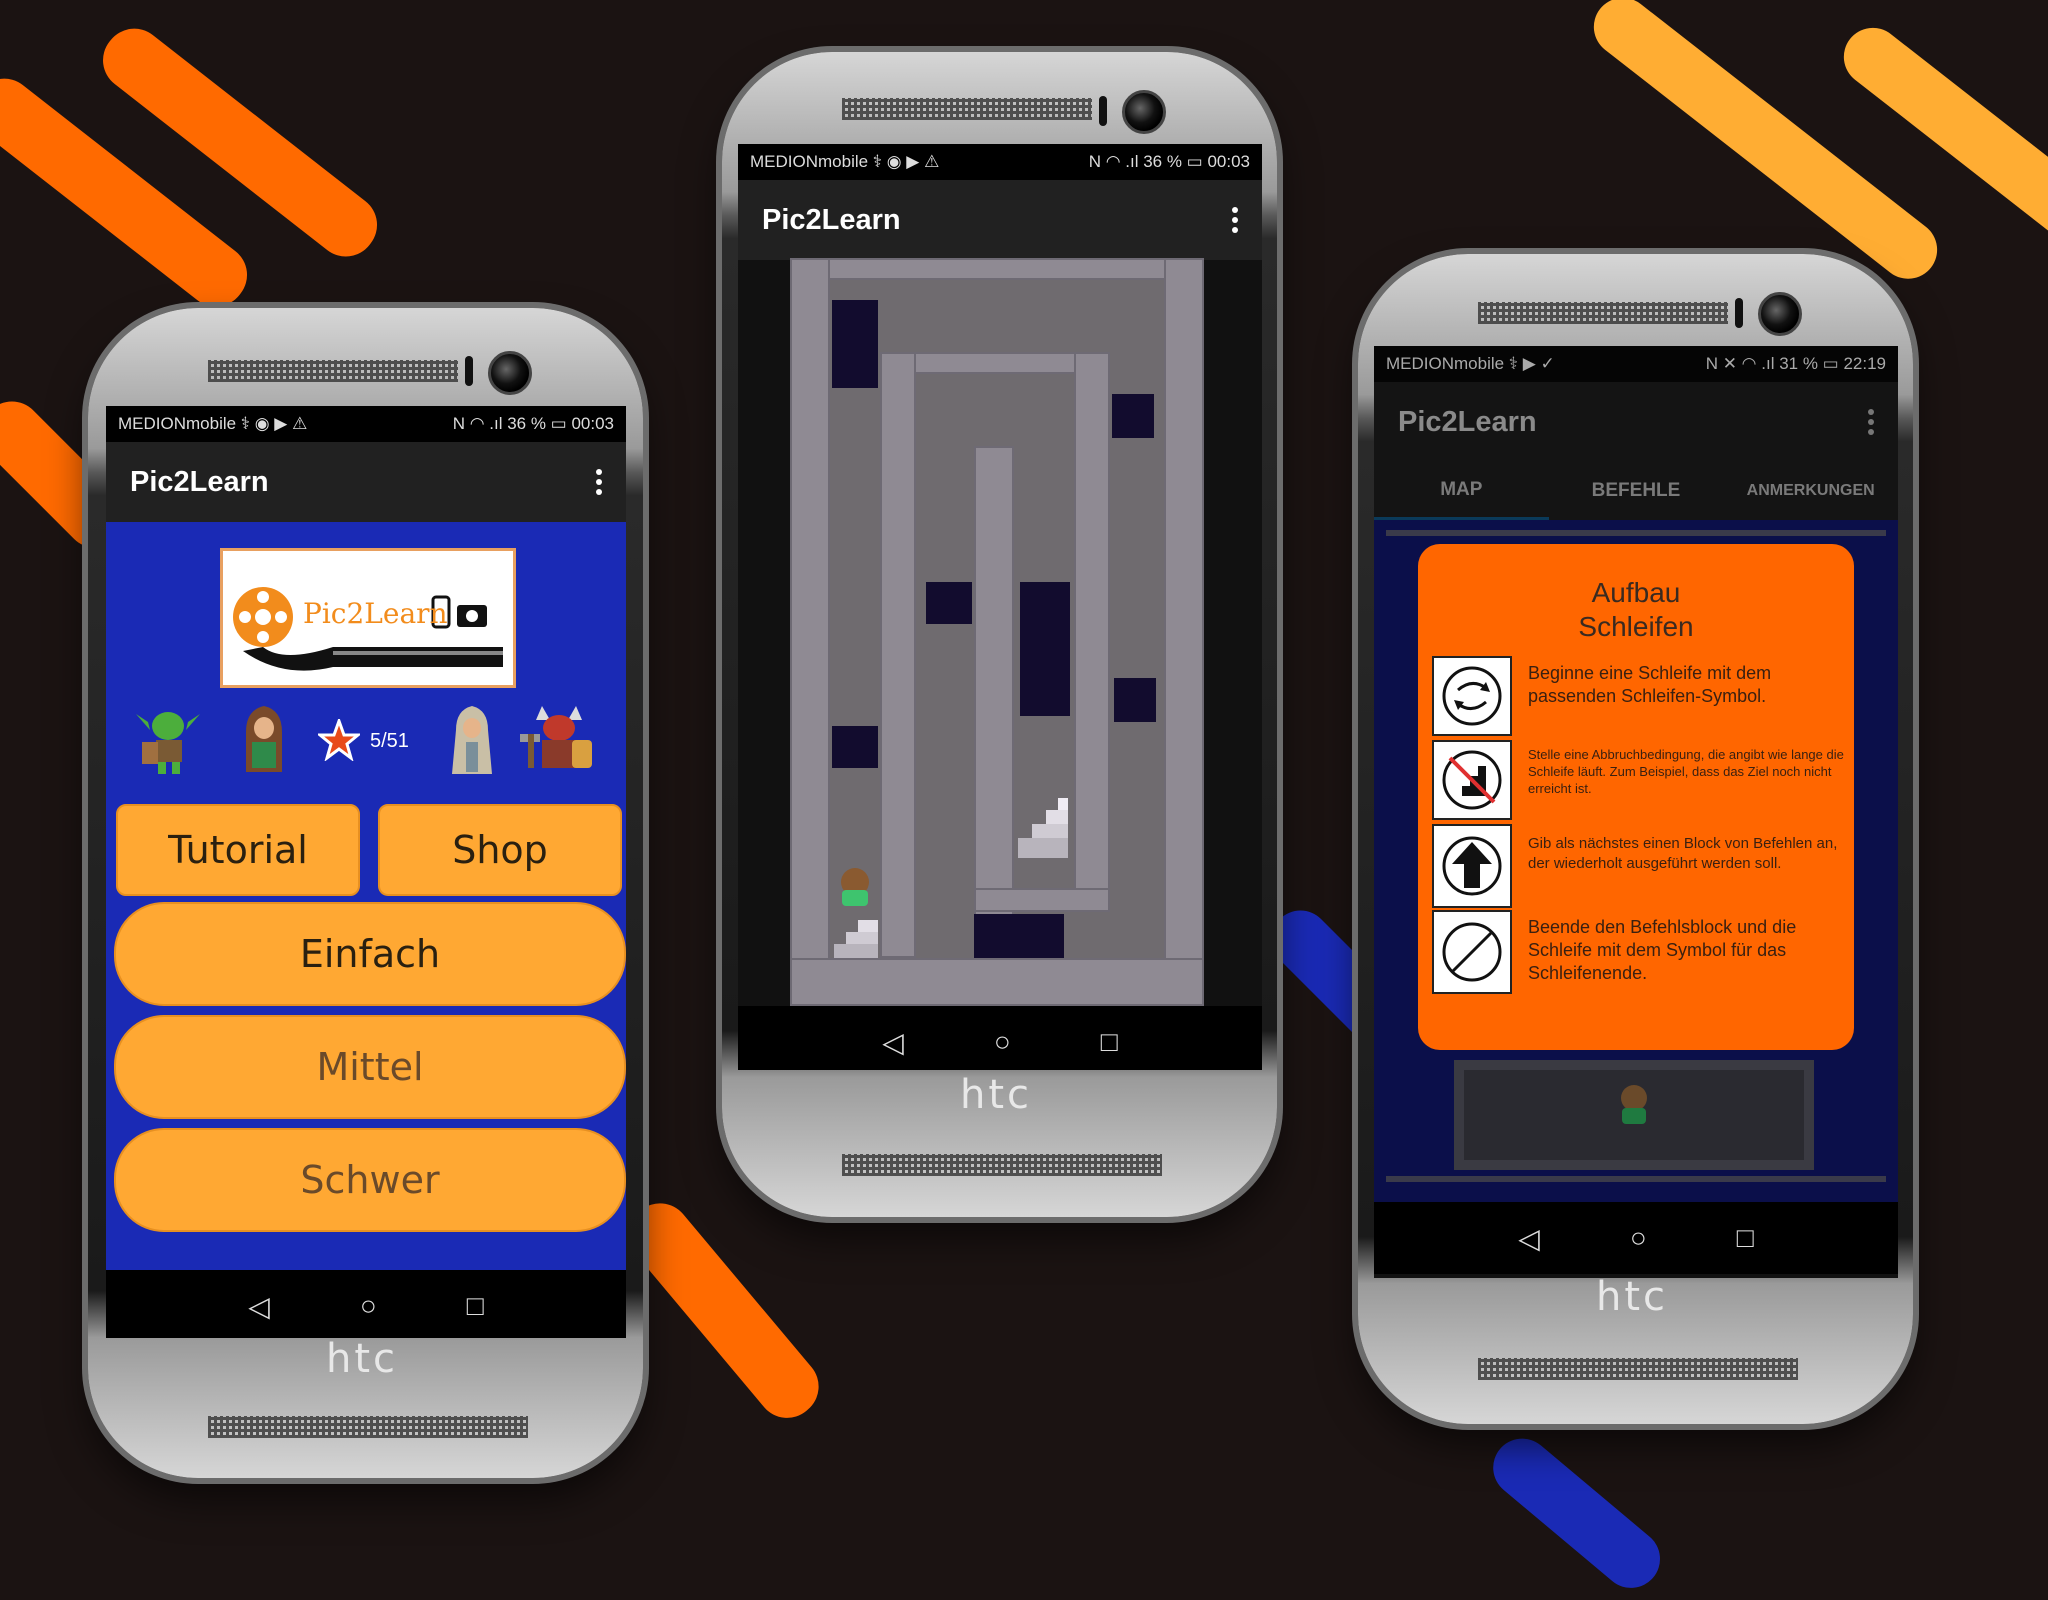 The image size is (2048, 1600). I want to click on tab-map-label: MAP, so click(1461, 489).